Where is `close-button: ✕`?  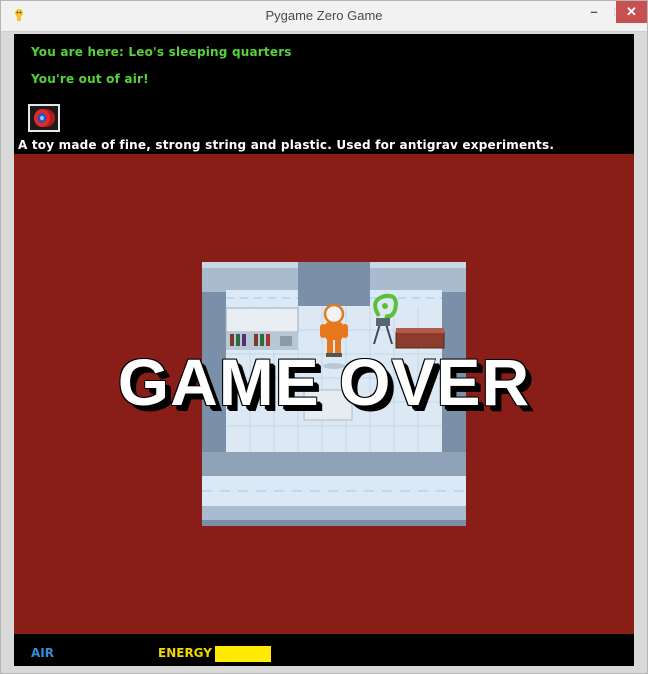 close-button: ✕ is located at coordinates (631, 12).